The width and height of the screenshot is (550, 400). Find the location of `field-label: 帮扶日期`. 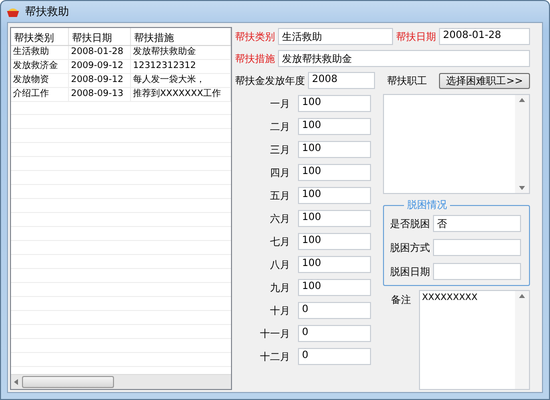

field-label: 帮扶日期 is located at coordinates (416, 37).